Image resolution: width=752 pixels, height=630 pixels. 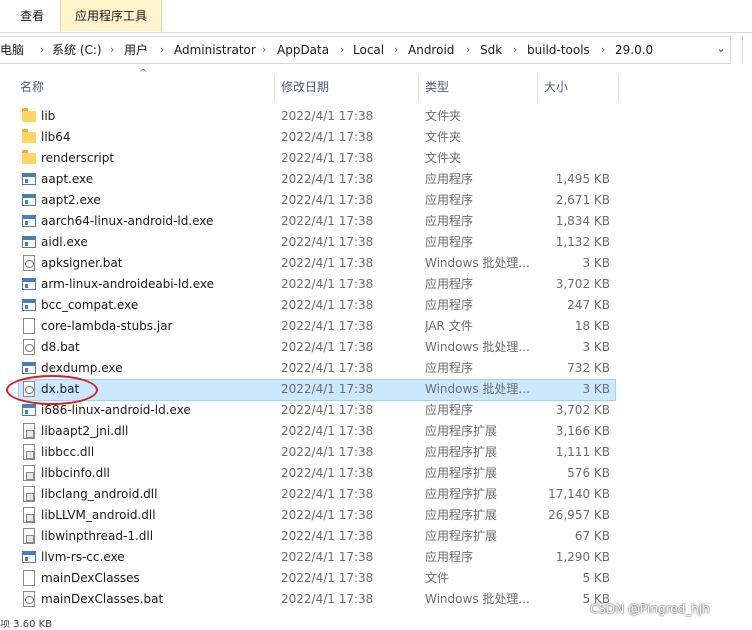 What do you see at coordinates (98, 515) in the screenshot?
I see `file-name: libLLVM_android.dll` at bounding box center [98, 515].